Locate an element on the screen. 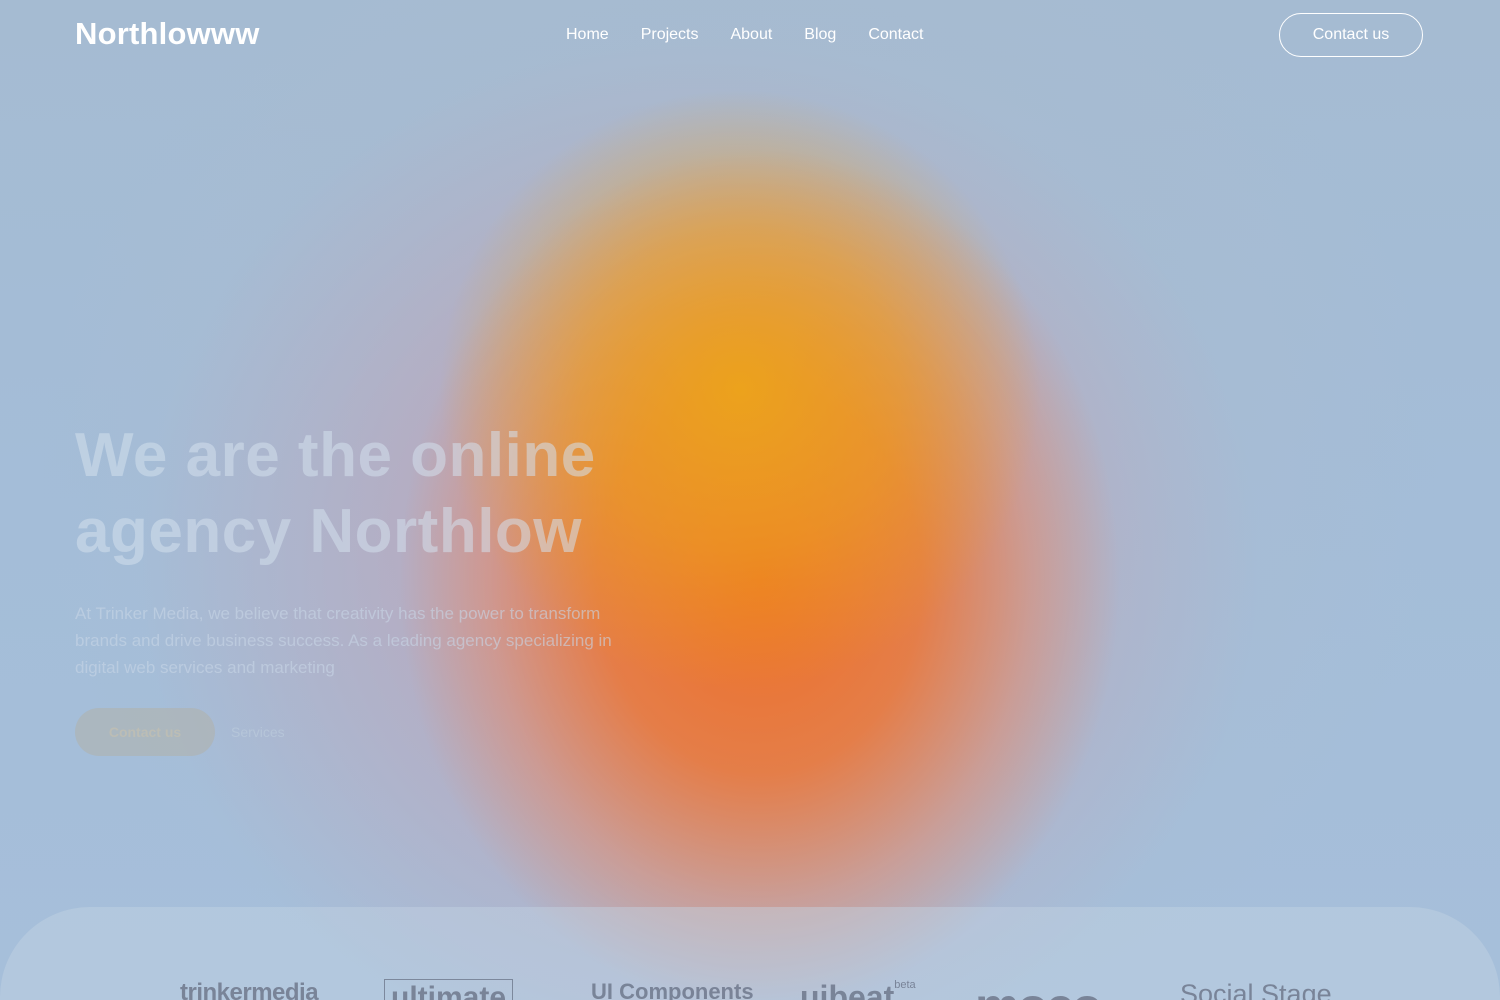 This screenshot has width=1500, height=1000. partner-logo-moco: moco is located at coordinates (1038, 990).